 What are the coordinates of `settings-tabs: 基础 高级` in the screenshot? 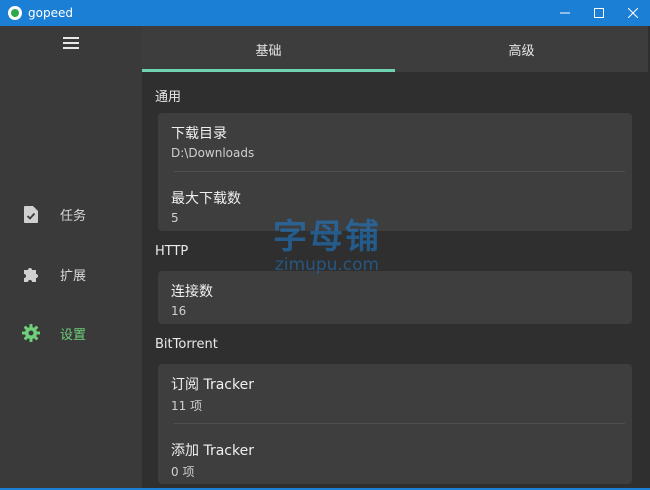 It's located at (395, 49).